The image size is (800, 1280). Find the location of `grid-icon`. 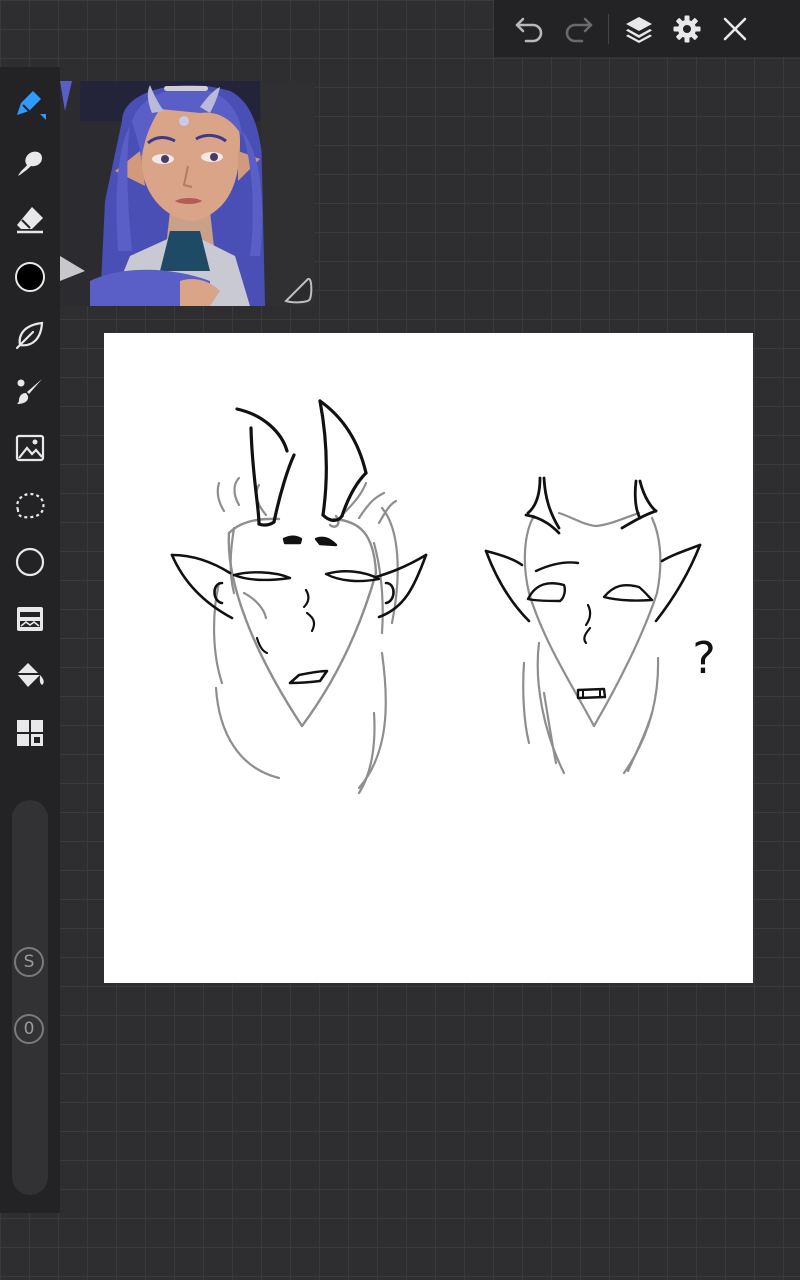

grid-icon is located at coordinates (30, 733).